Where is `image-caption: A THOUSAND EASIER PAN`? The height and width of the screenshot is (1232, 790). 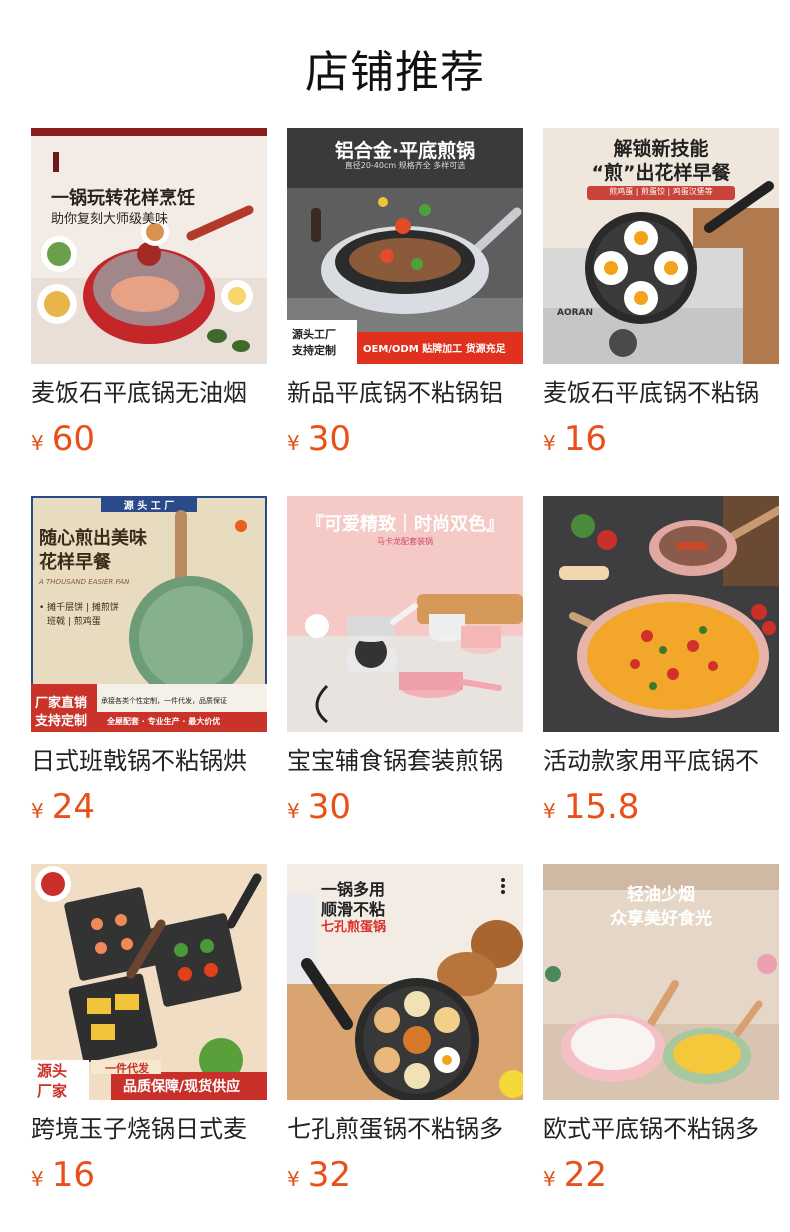
image-caption: A THOUSAND EASIER PAN is located at coordinates (84, 582).